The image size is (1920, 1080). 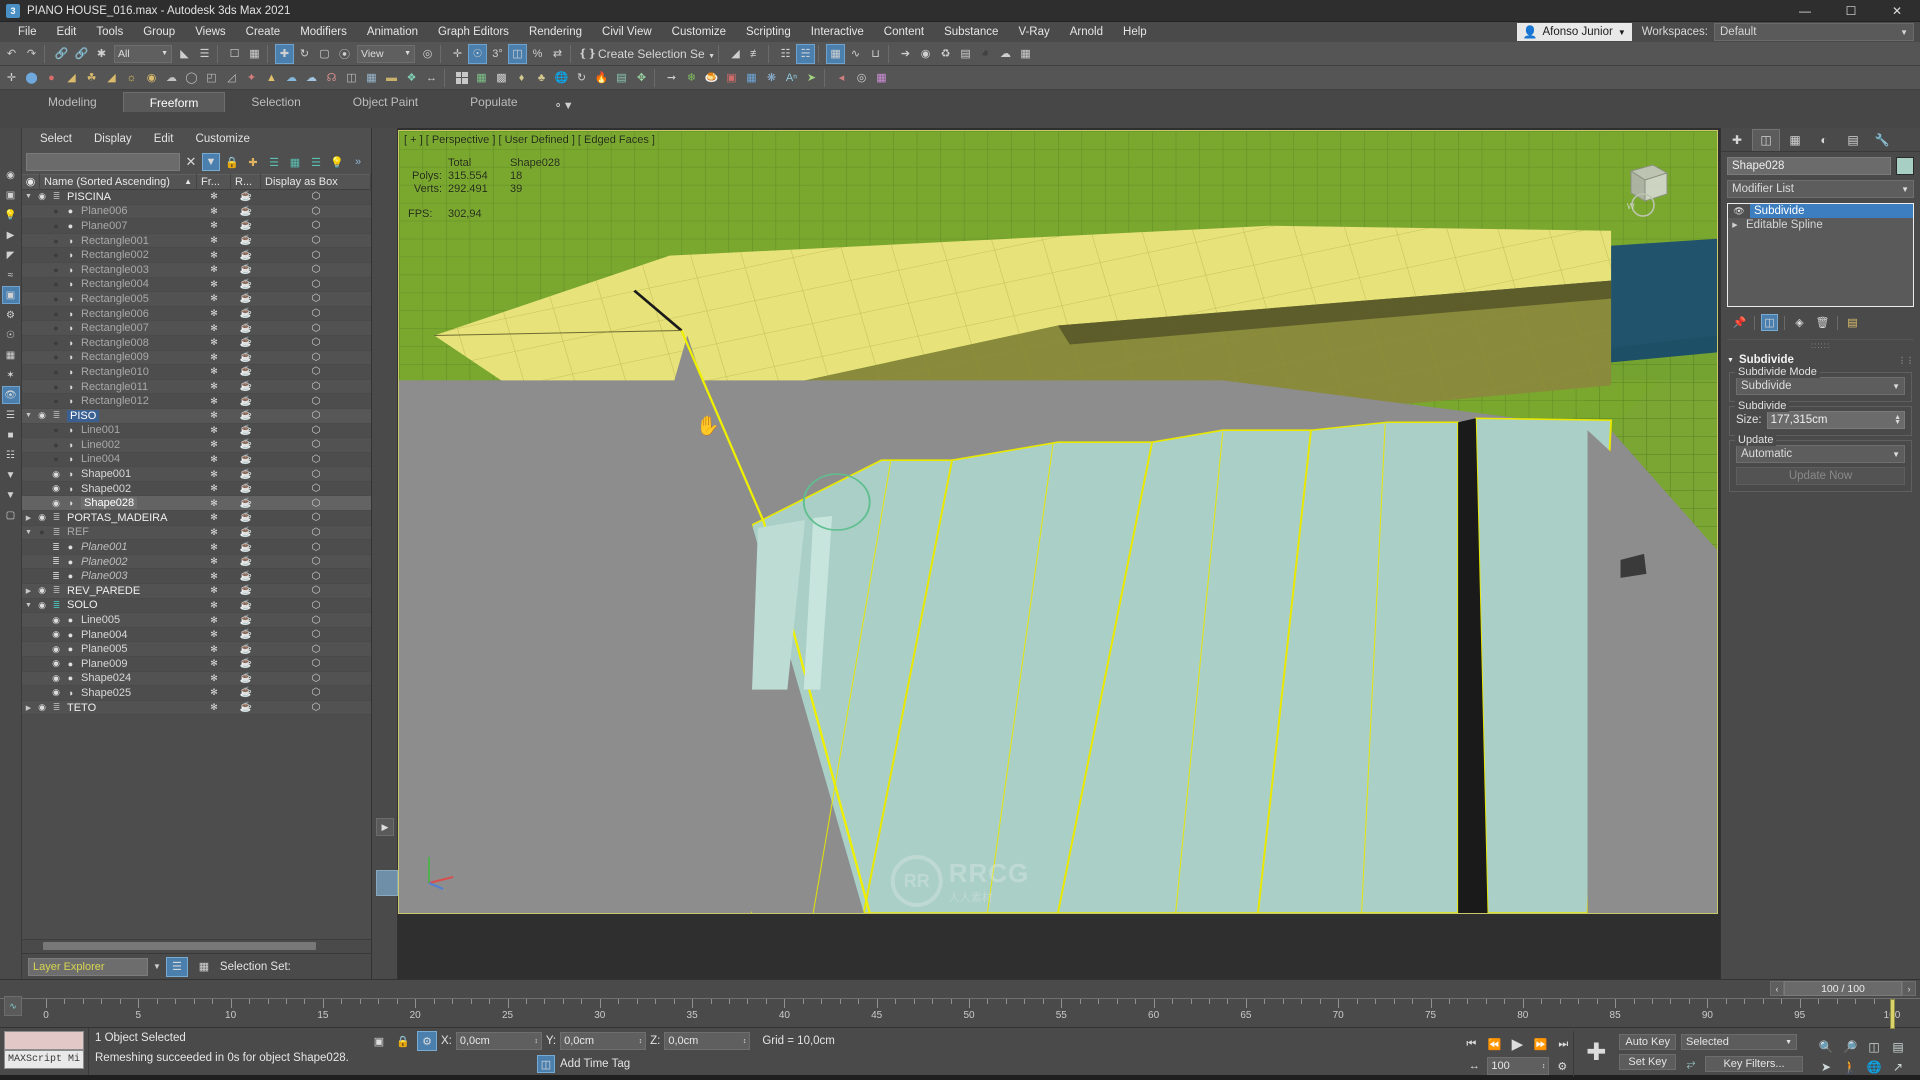 I want to click on rectangular-select-region-icon: ☐, so click(x=234, y=54).